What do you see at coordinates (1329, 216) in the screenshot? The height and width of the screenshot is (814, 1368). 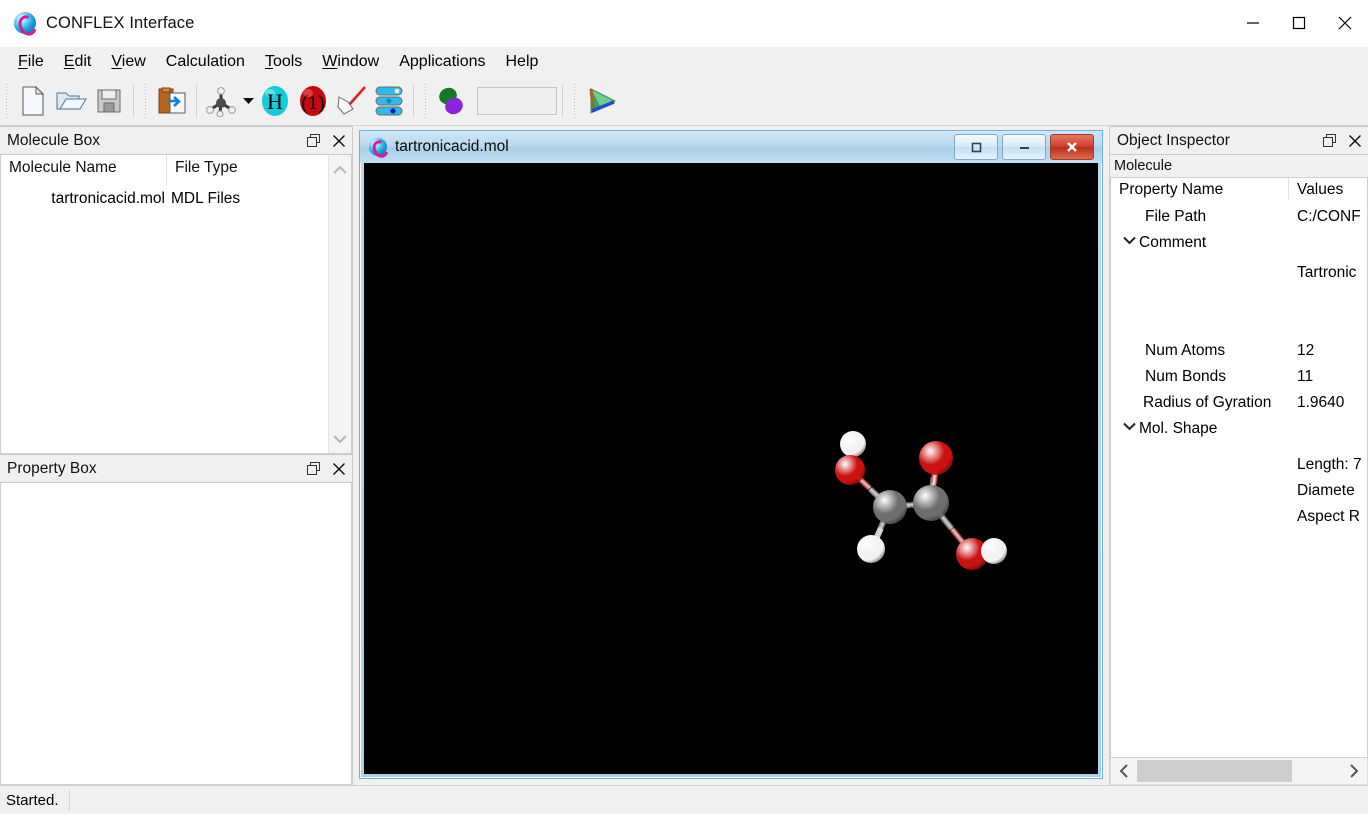 I see `property-value: C:/CONF` at bounding box center [1329, 216].